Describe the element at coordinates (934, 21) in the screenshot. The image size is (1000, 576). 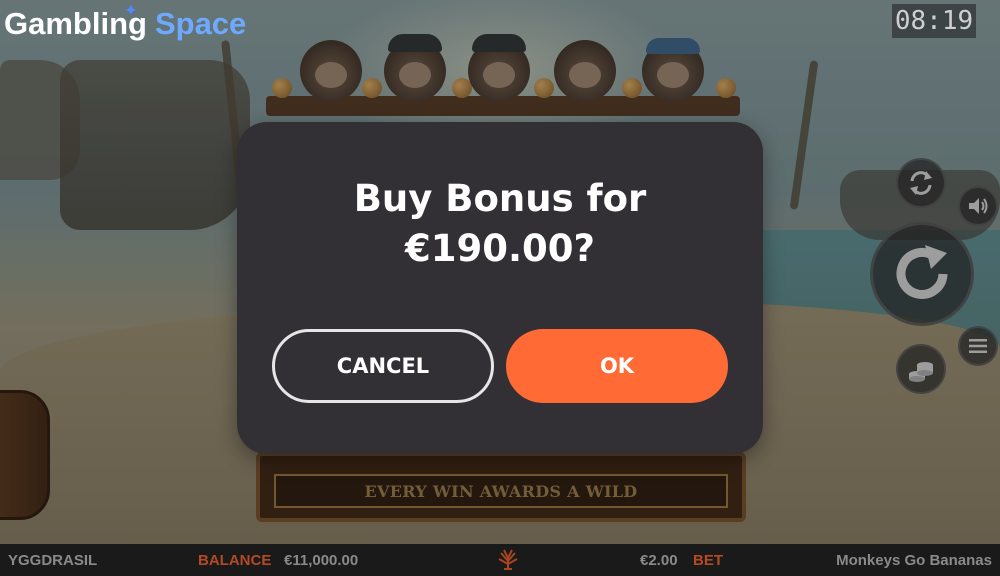
I see `clock: 08:19` at that location.